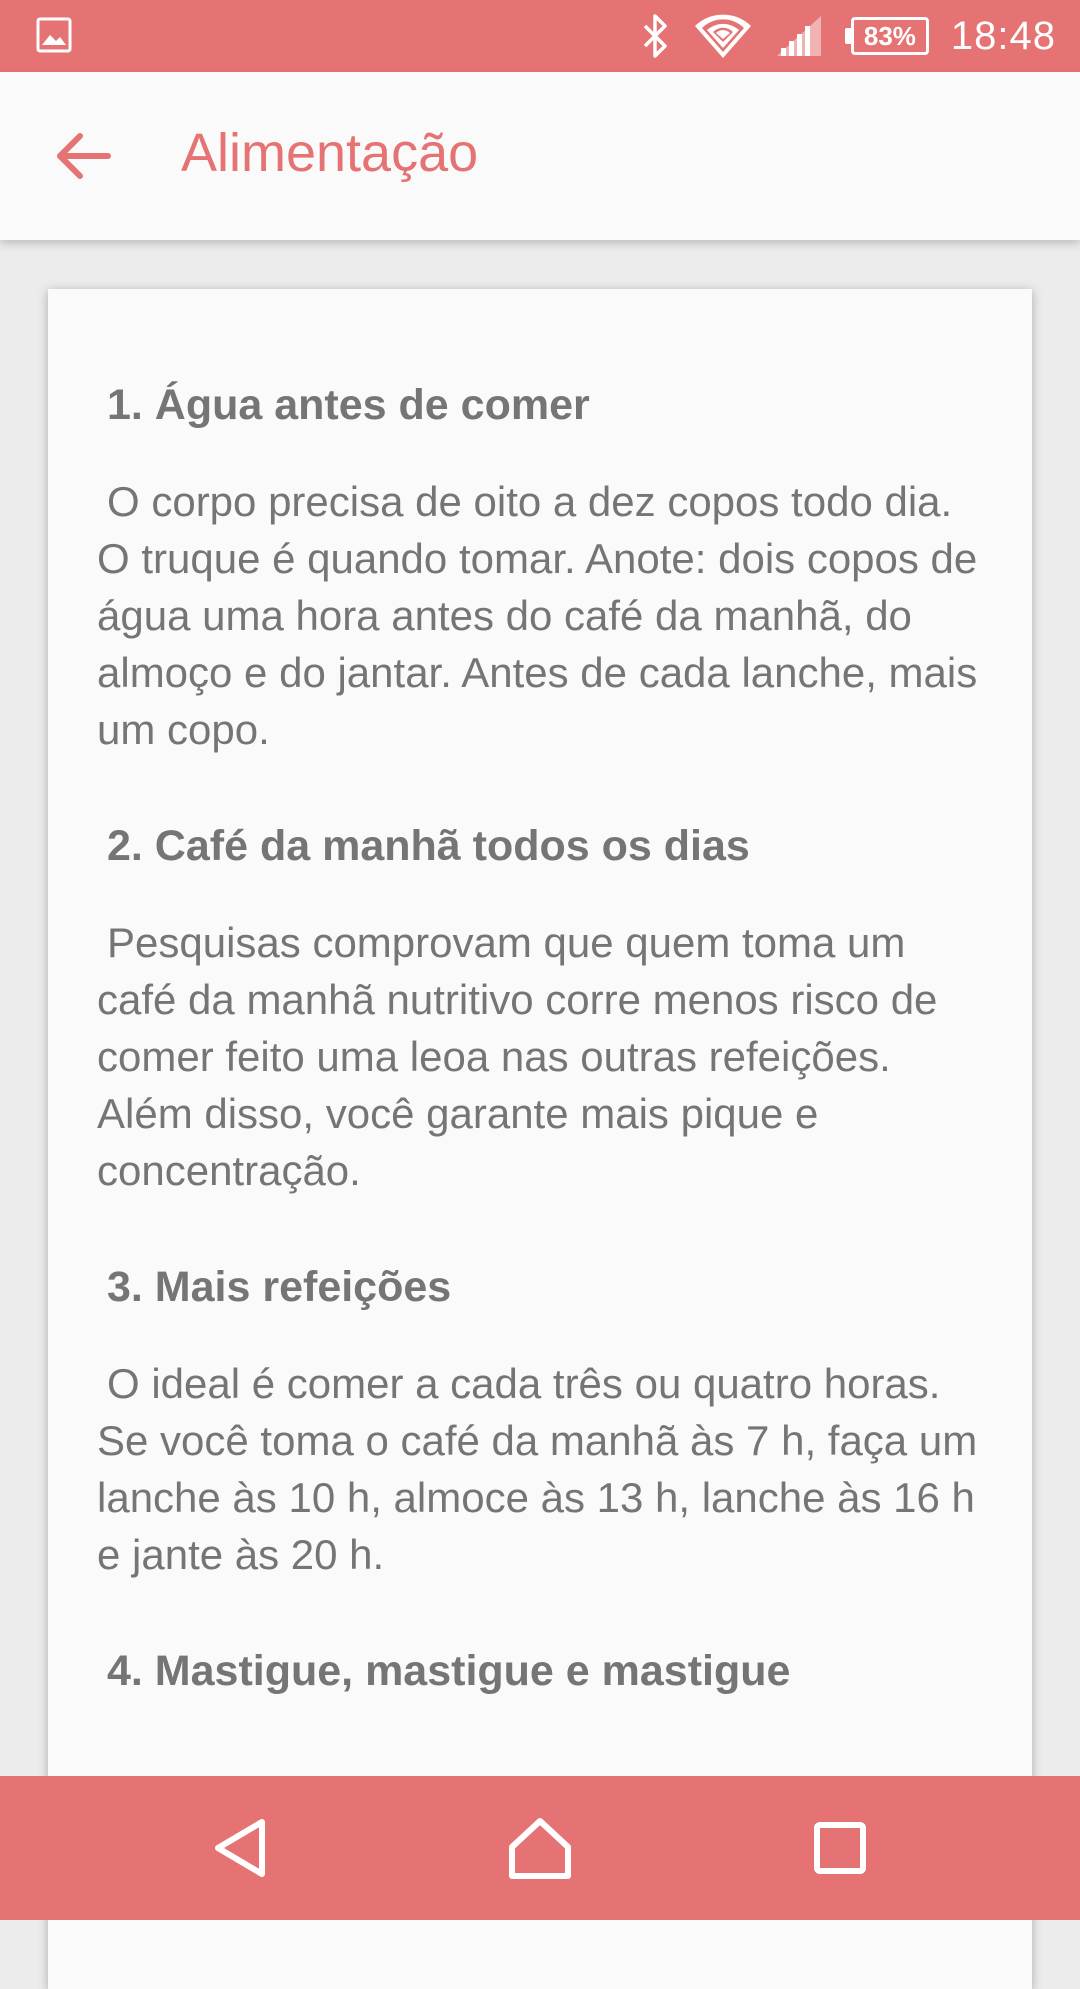  Describe the element at coordinates (449, 1671) in the screenshot. I see `section-heading: 4. Mastigue, mastigue e mastigue` at that location.